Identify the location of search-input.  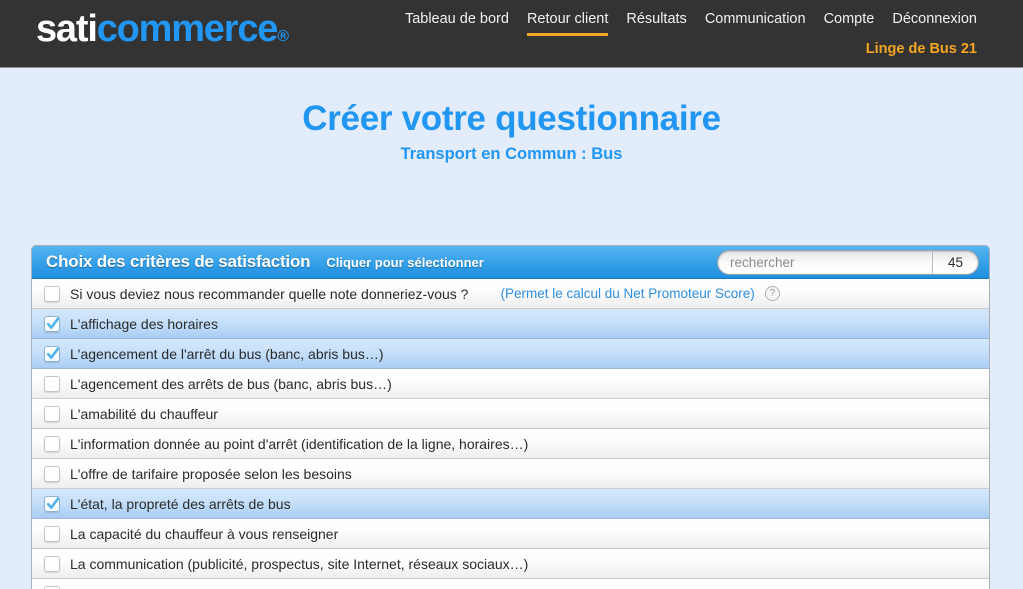
(825, 262).